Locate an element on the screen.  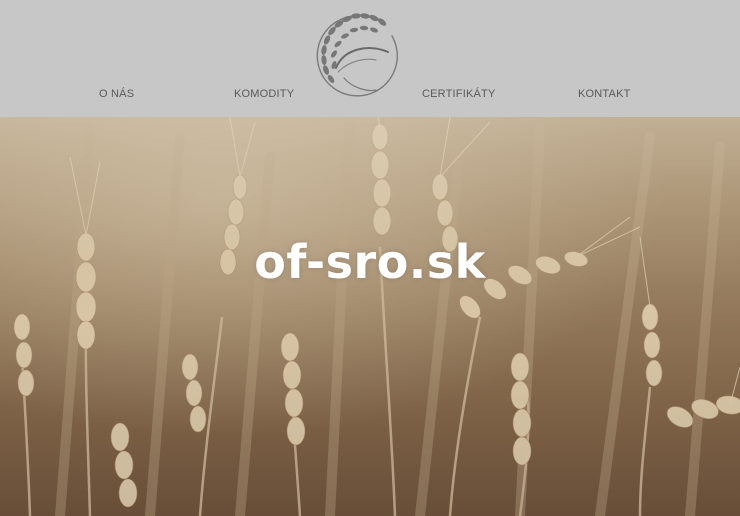
nav-item-certifikaty: CERTIFIKÁTY is located at coordinates (459, 94).